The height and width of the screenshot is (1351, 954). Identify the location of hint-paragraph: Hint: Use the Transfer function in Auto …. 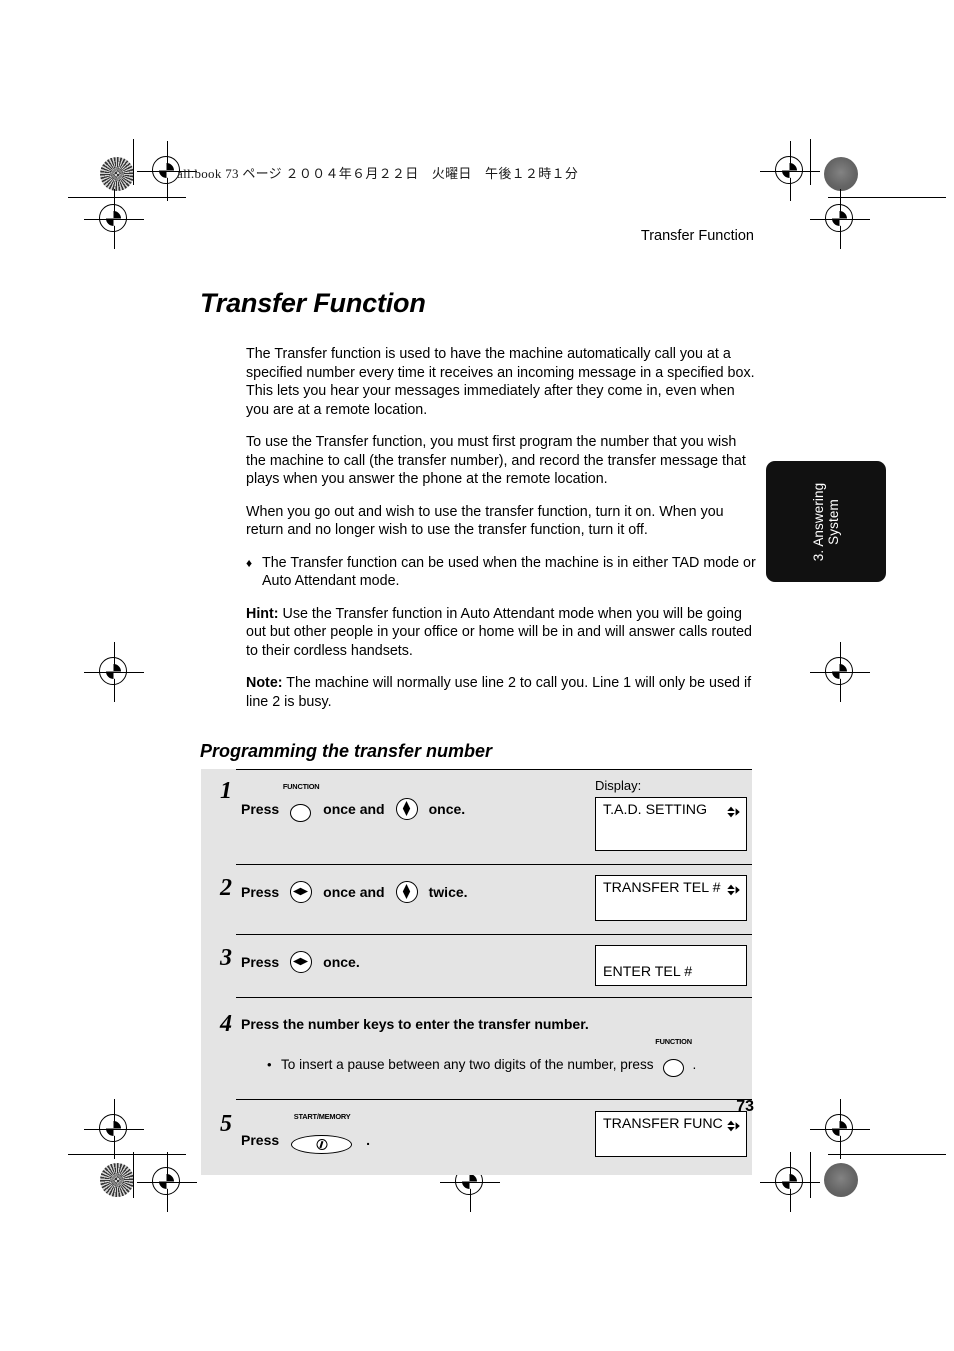
(501, 633).